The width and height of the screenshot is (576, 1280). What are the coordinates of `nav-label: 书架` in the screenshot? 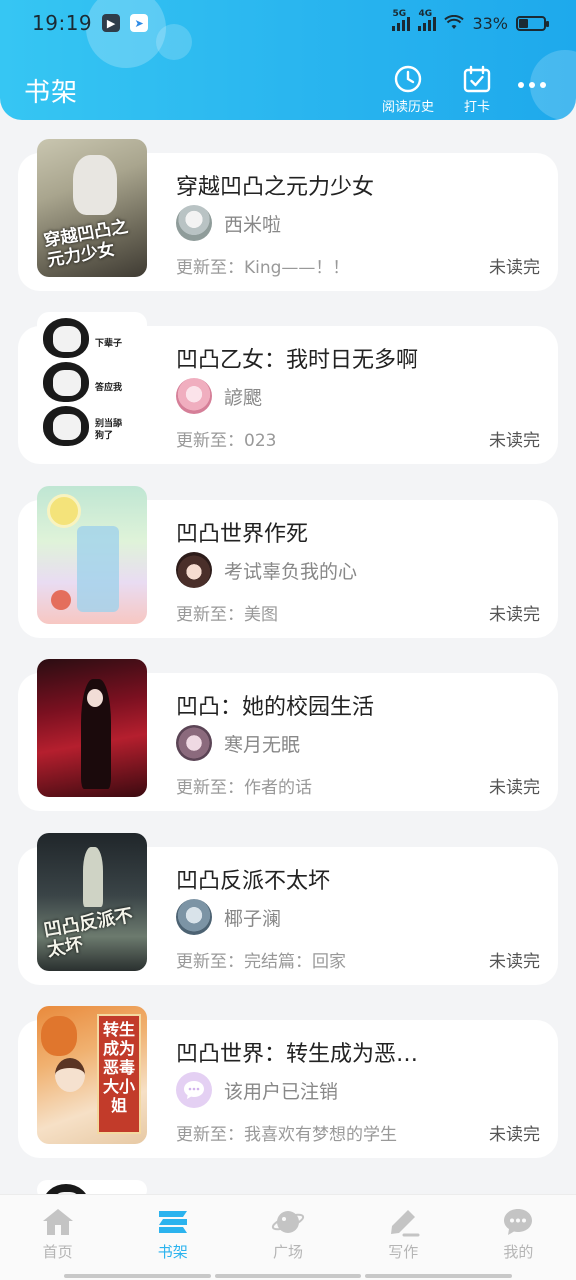 It's located at (172, 1252).